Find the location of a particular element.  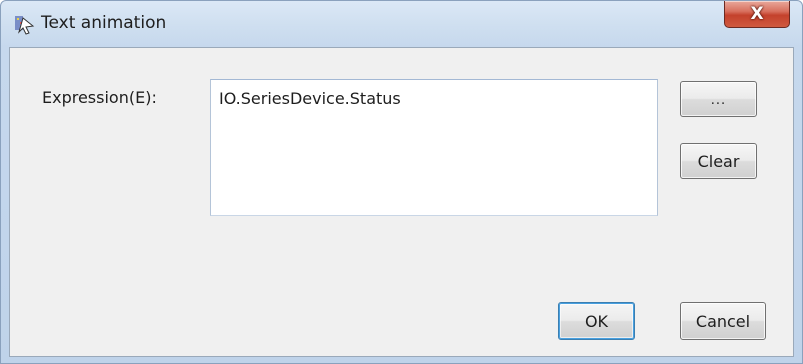

cancel-button-label: Cancel is located at coordinates (723, 321).